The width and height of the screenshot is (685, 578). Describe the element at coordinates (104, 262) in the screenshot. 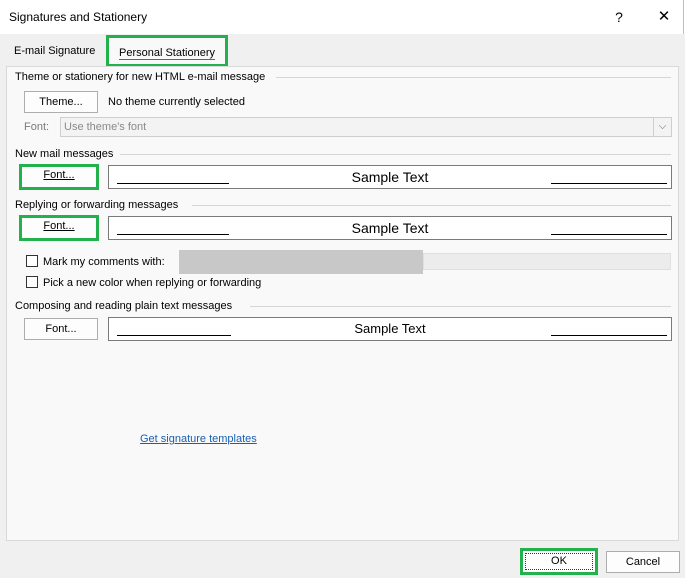

I see `mark-comments-label: Mark my comments with:` at that location.